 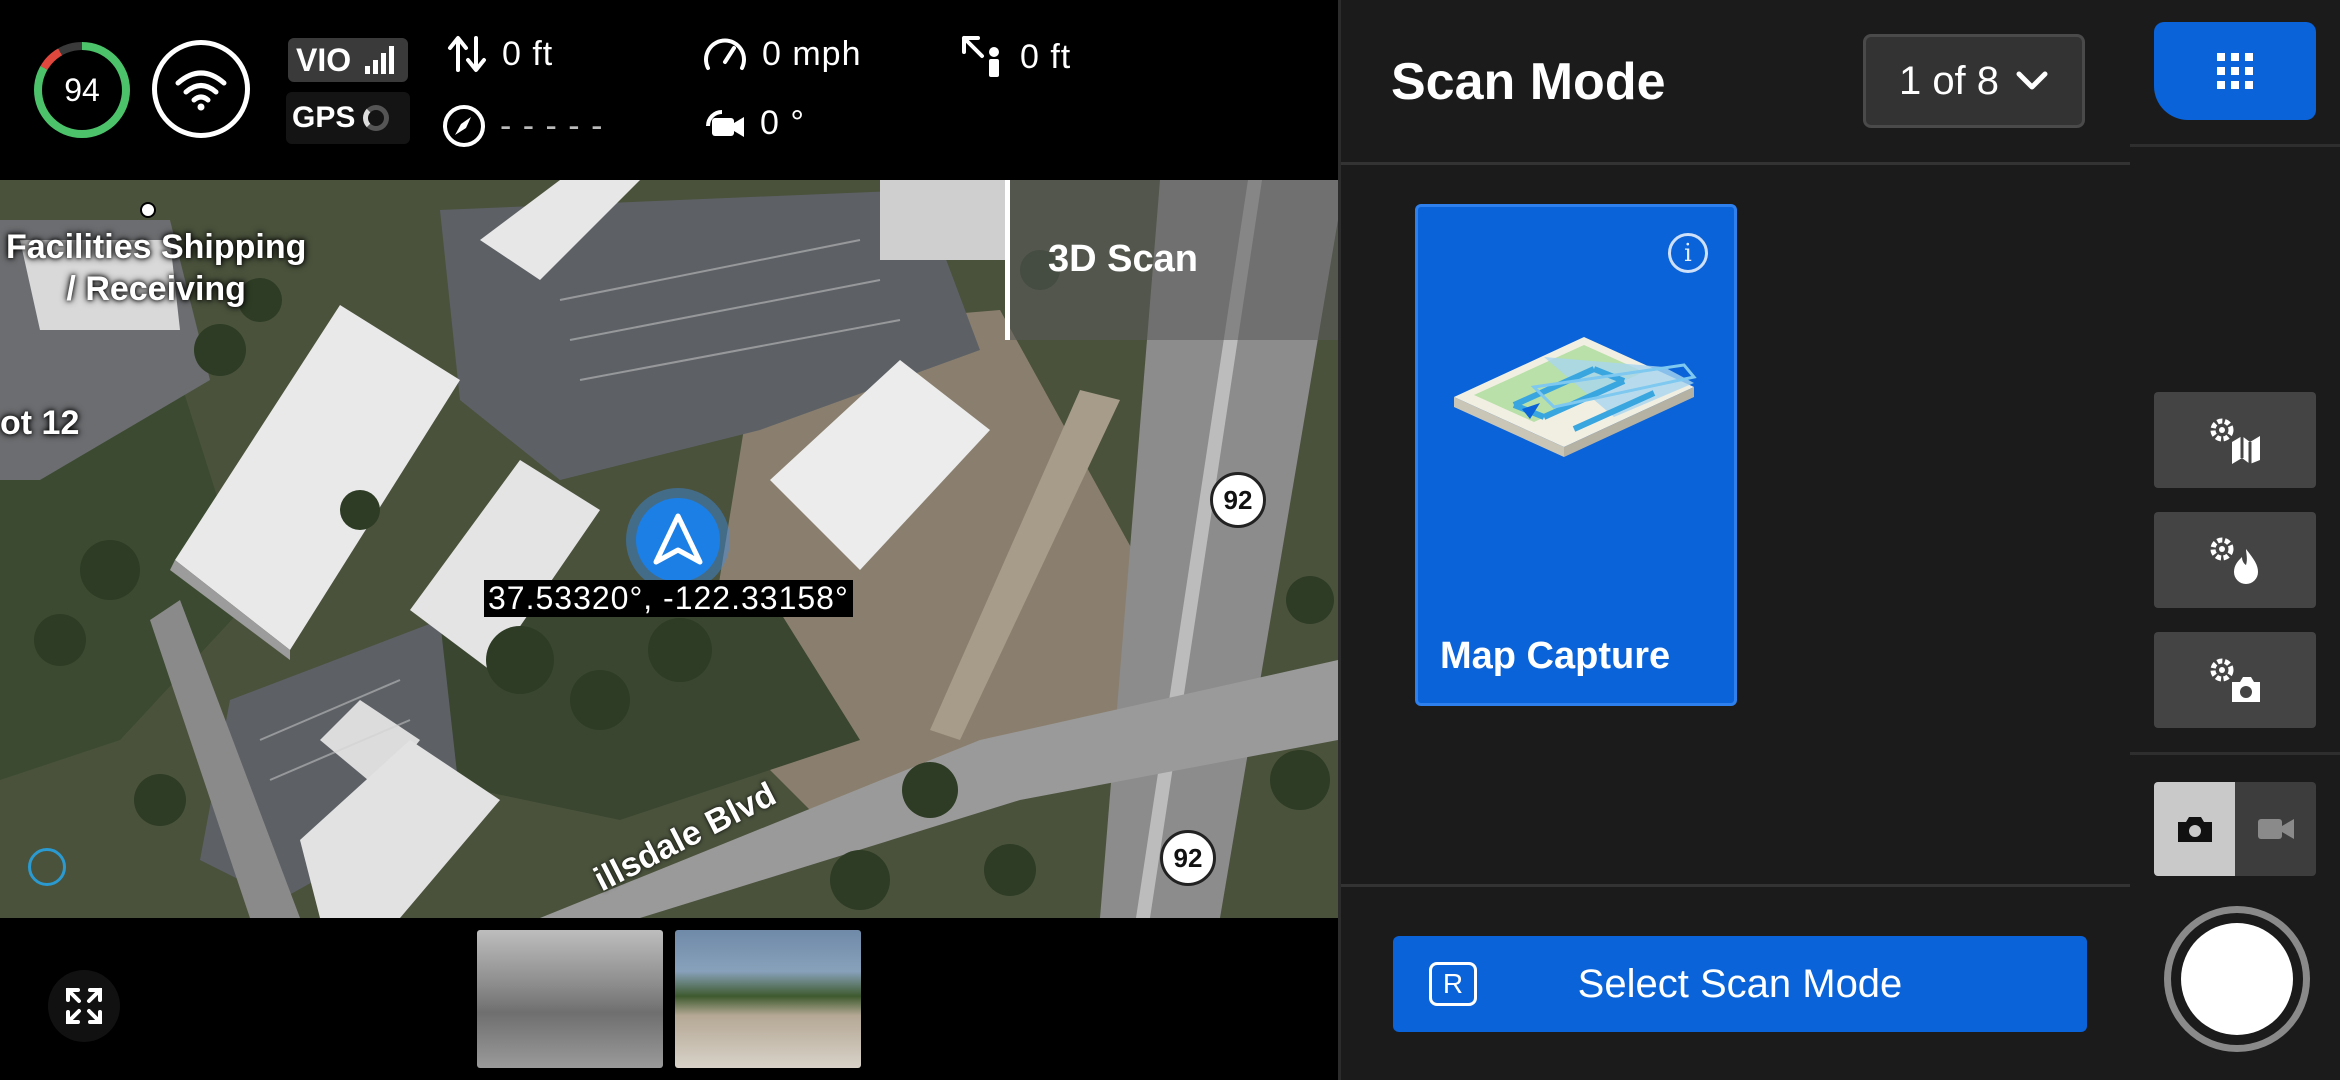 What do you see at coordinates (1046, 56) in the screenshot?
I see `distance-value: 0 ft` at bounding box center [1046, 56].